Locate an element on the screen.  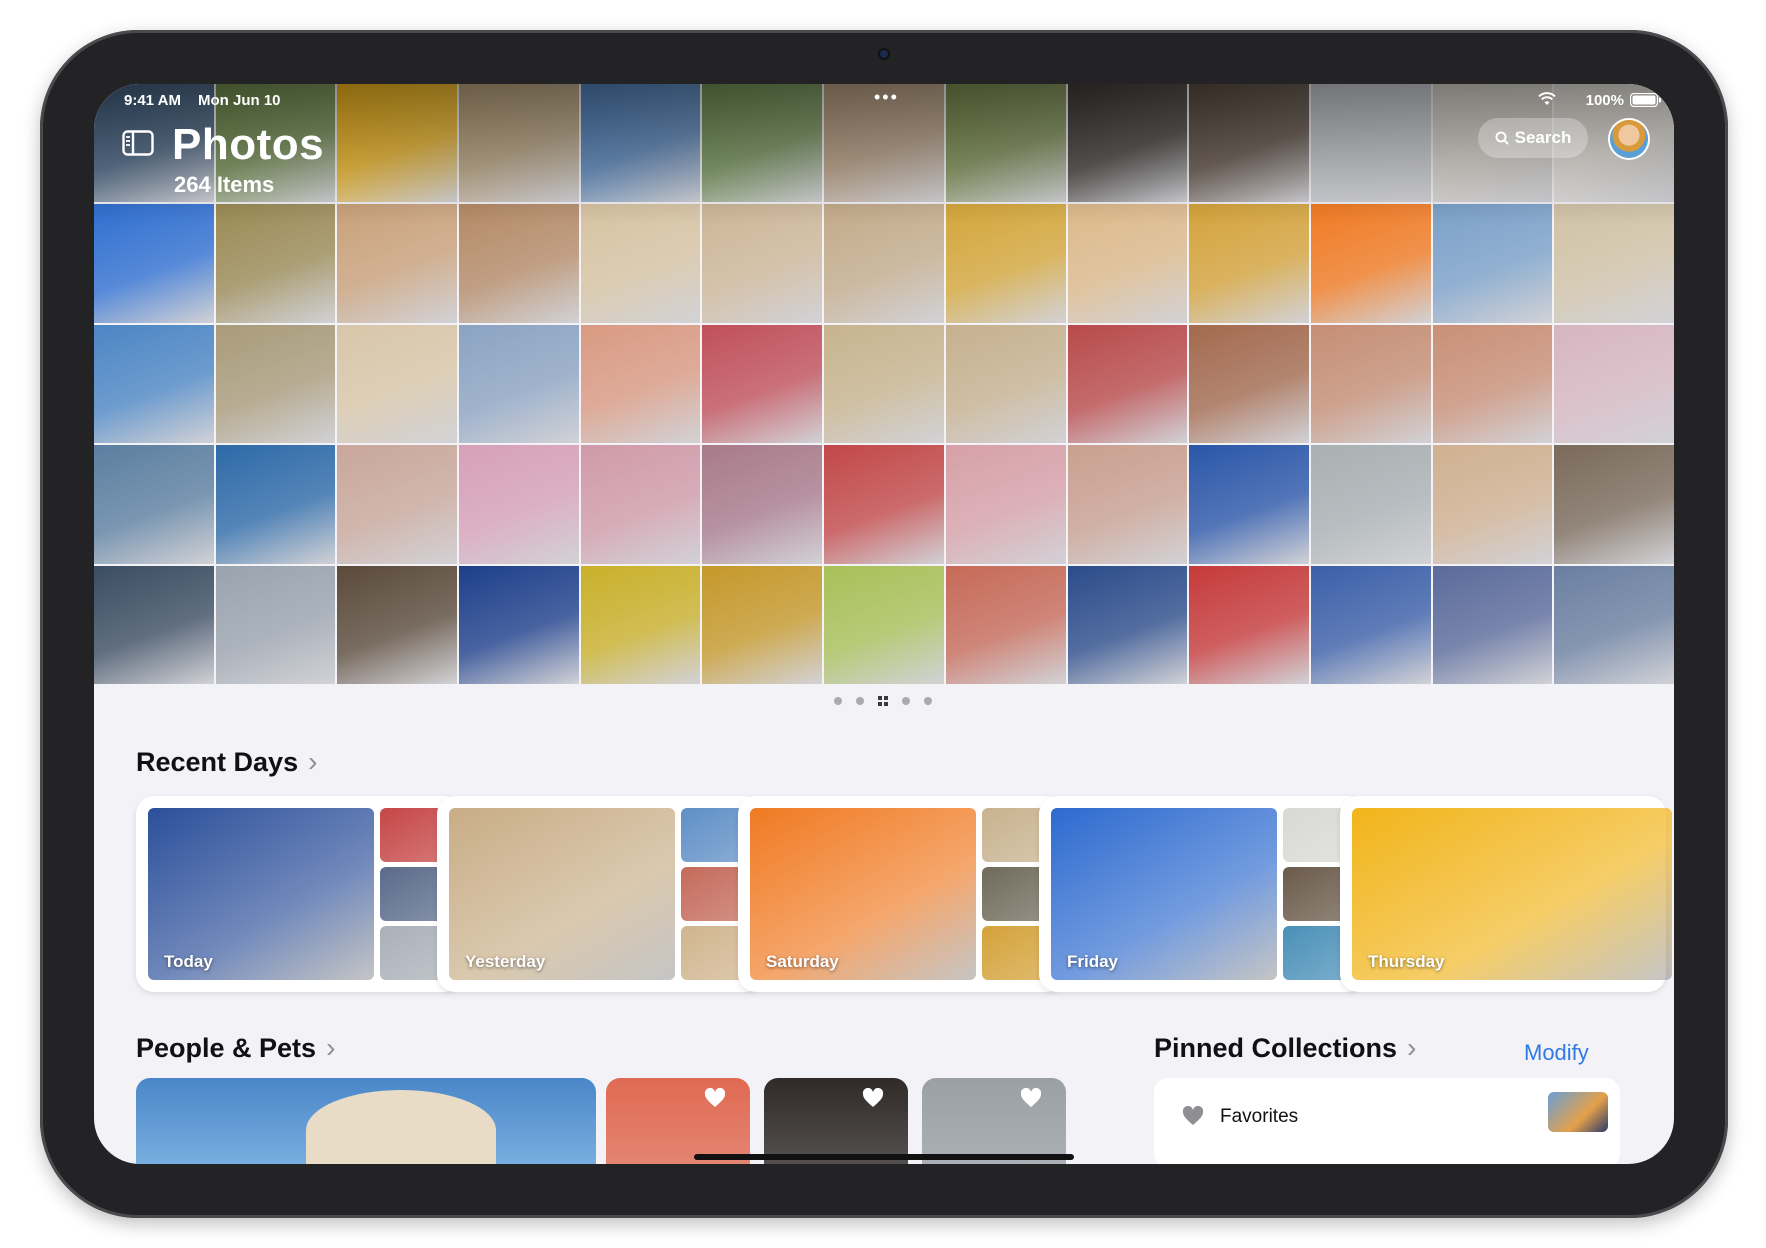
favorites-collection: Favorites is located at coordinates (1387, 1121).